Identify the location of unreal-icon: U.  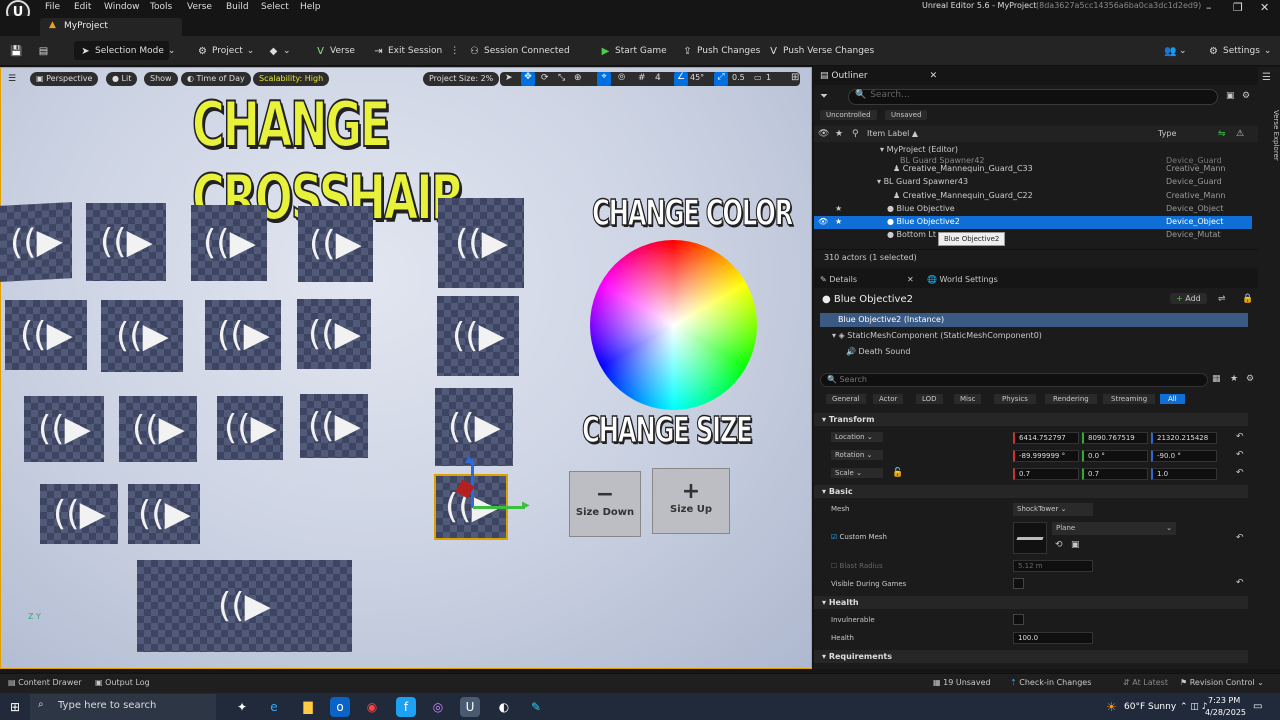
(470, 707).